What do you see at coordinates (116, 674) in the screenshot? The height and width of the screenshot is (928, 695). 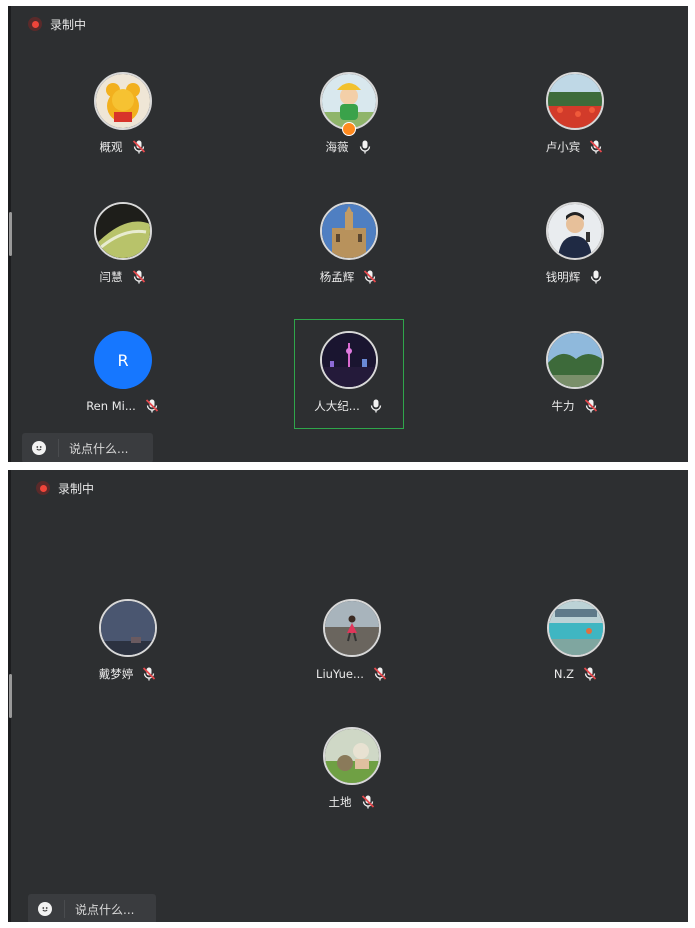 I see `participant-name: 戴梦婷` at bounding box center [116, 674].